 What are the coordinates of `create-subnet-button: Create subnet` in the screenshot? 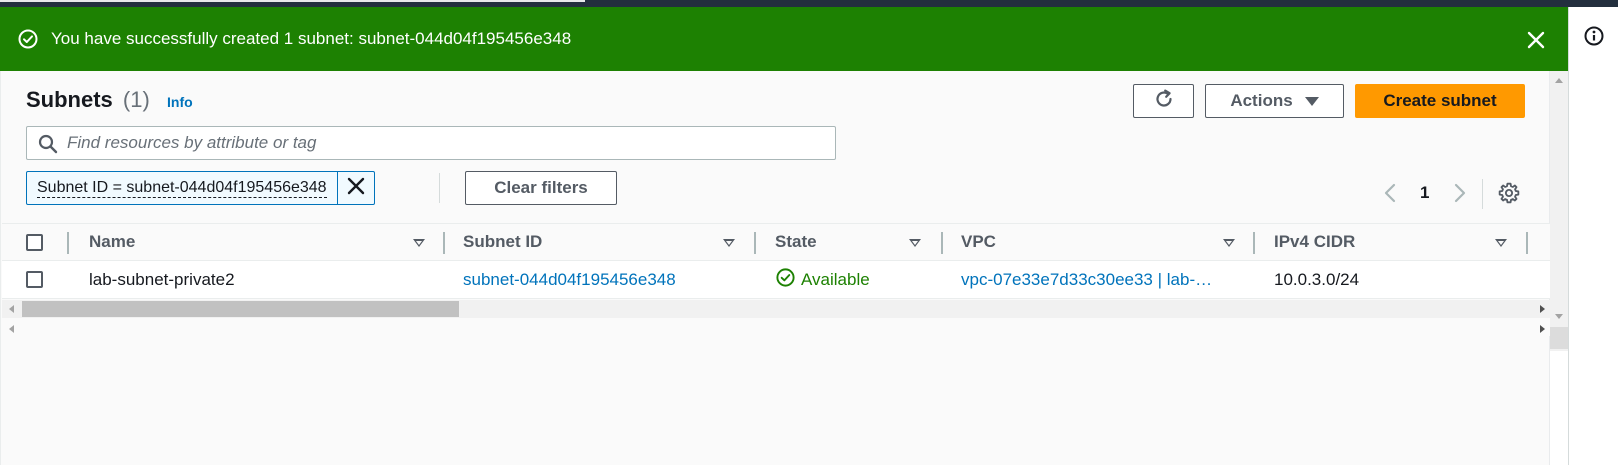 It's located at (1440, 101).